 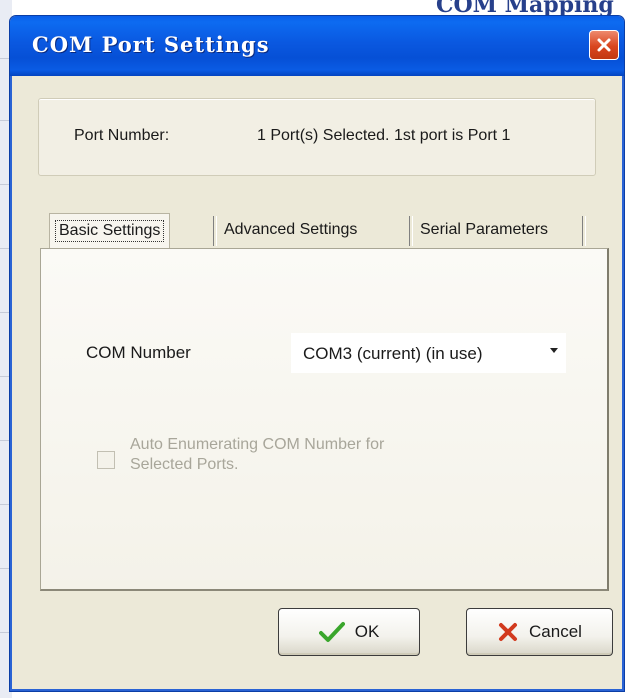 I want to click on cancel-button-label: Cancel, so click(x=555, y=631).